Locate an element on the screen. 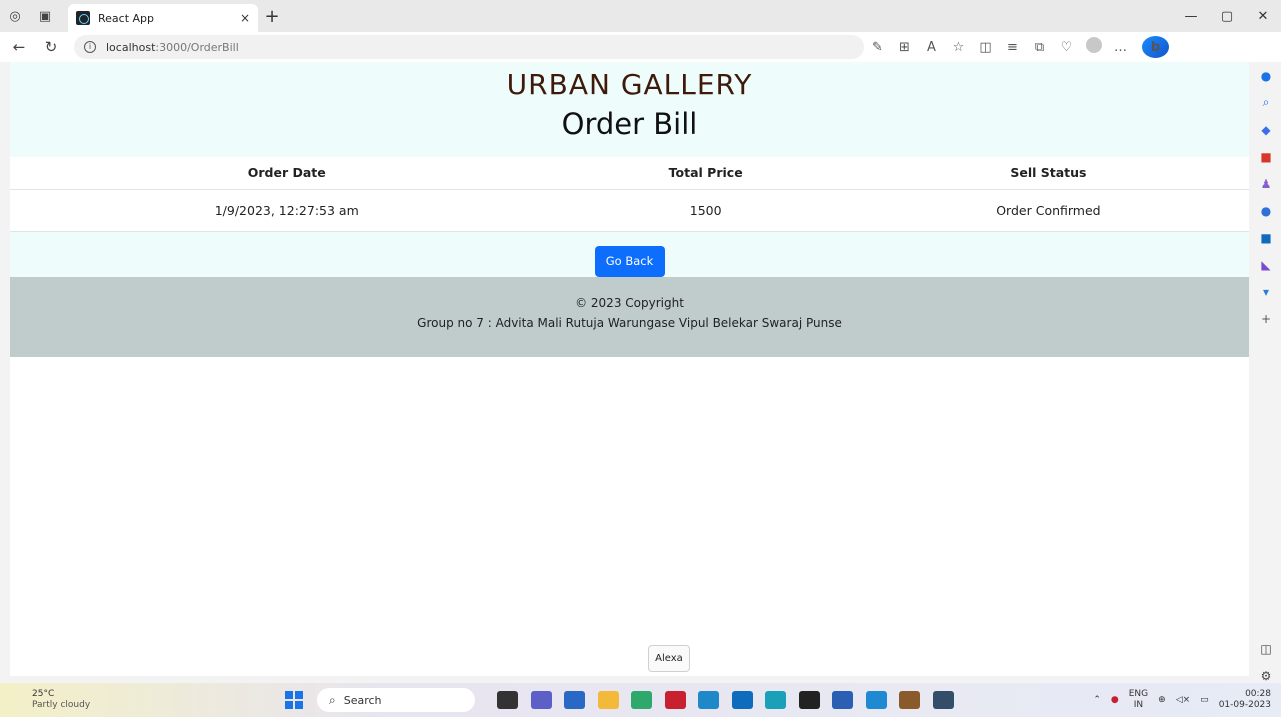 The image size is (1281, 717). language-indicator: ENG IN is located at coordinates (1138, 700).